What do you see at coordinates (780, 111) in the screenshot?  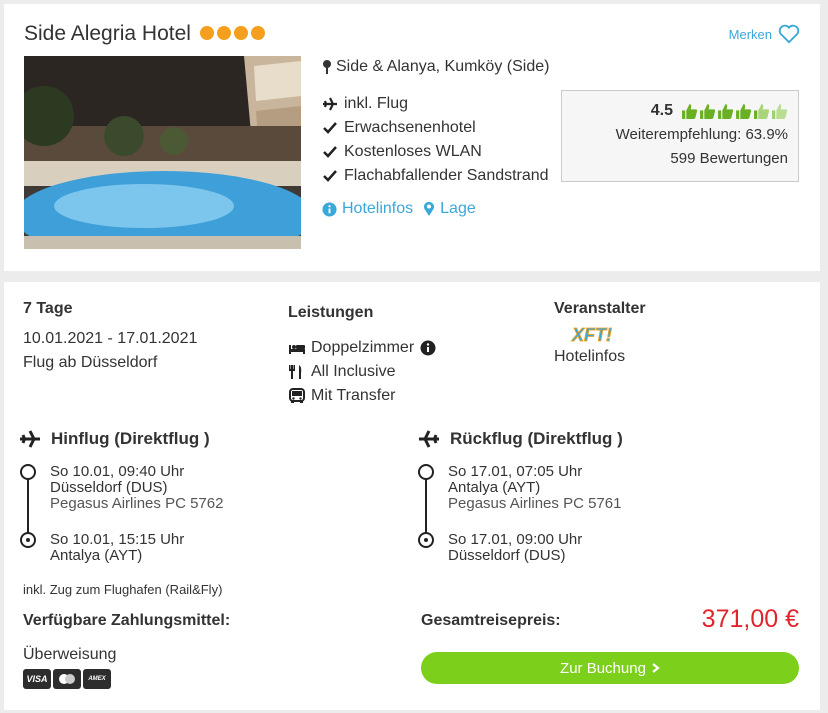 I see `thumb-up-empty-icon` at bounding box center [780, 111].